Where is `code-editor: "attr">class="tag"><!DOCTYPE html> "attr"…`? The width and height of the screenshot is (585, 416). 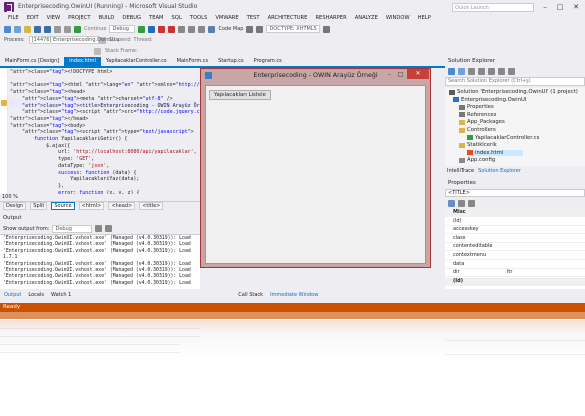 code-editor: "attr">class="tag"><!DOCTYPE html> "attr"… is located at coordinates (102, 133).